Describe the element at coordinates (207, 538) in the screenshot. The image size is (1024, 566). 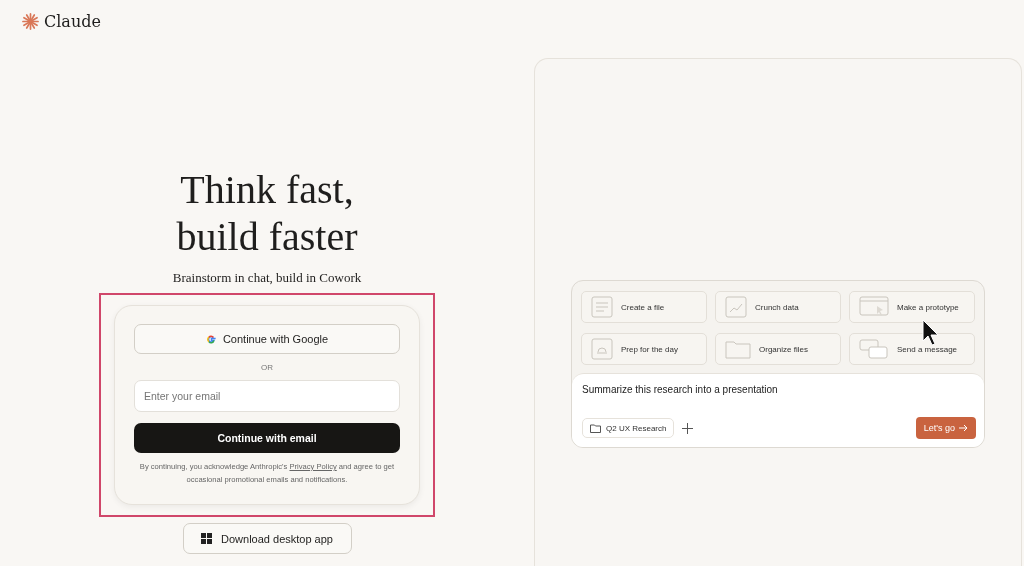
I see `windows-icon` at that location.